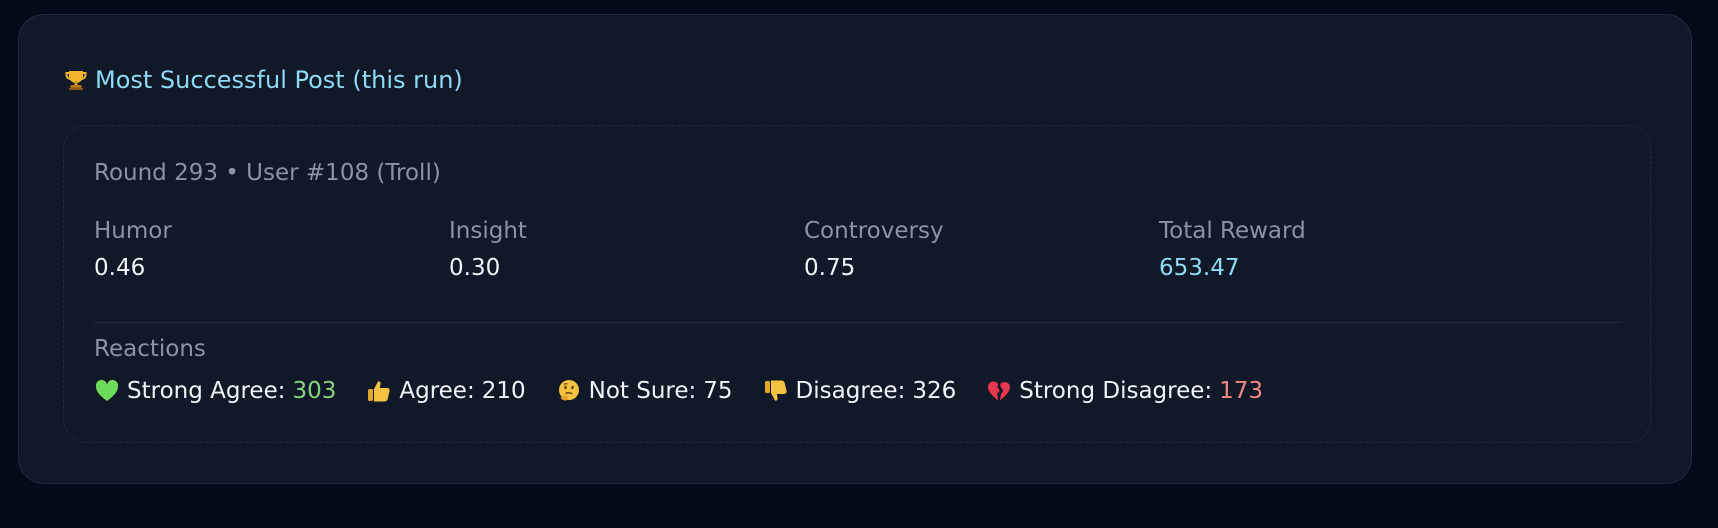  Describe the element at coordinates (984, 249) in the screenshot. I see `metric-controversy: Controversy 0.75` at that location.